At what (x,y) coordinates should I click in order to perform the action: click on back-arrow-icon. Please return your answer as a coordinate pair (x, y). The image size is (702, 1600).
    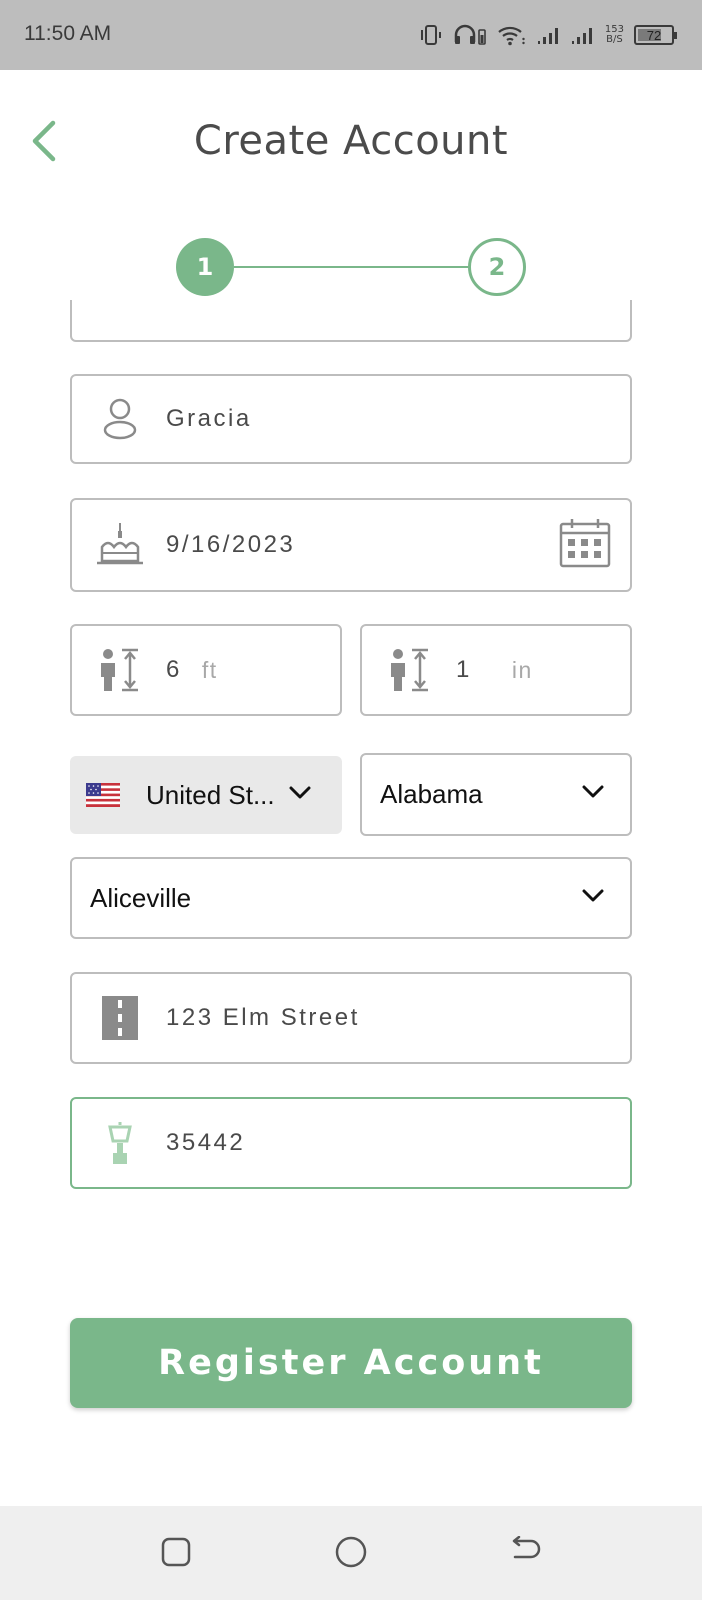
    Looking at the image, I should click on (525, 1554).